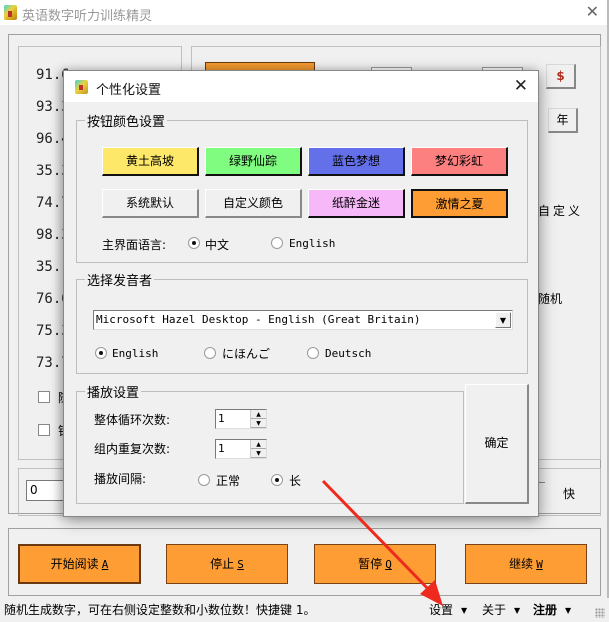  I want to click on pause-button: 暂停 Q, so click(375, 564).